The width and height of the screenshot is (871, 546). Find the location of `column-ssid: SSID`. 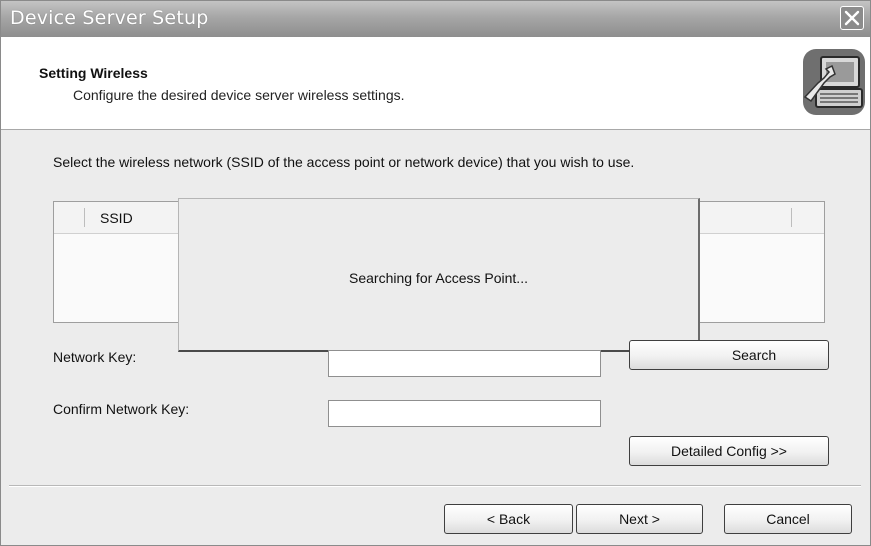

column-ssid: SSID is located at coordinates (116, 218).